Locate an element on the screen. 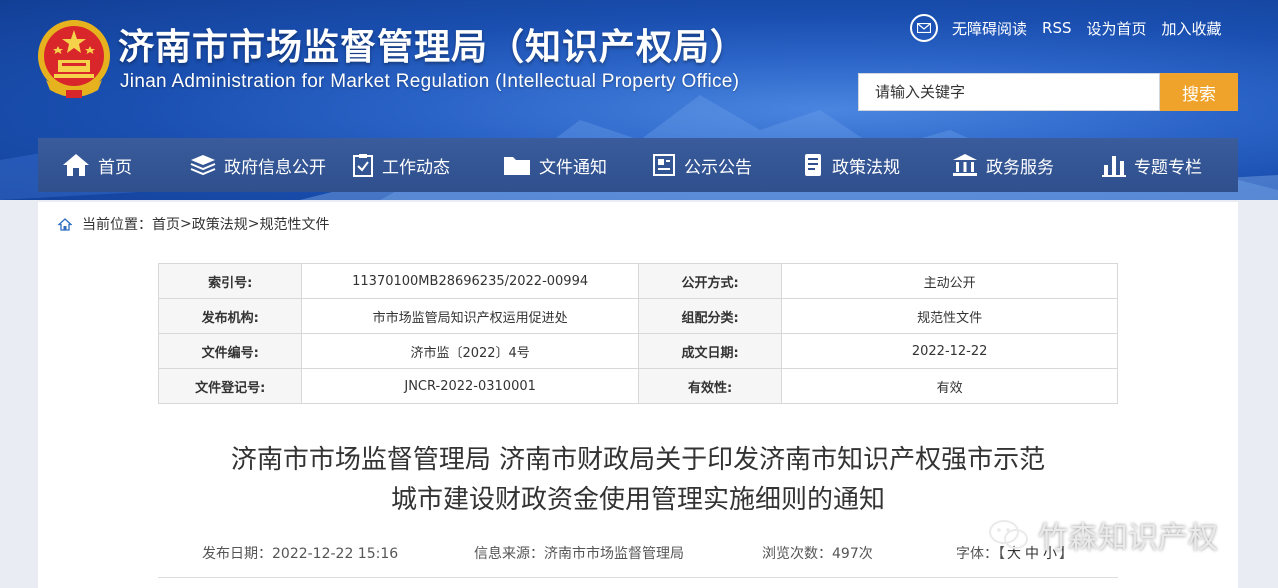 This screenshot has height=588, width=1278. nav-special: 专题专栏 is located at coordinates (1152, 165).